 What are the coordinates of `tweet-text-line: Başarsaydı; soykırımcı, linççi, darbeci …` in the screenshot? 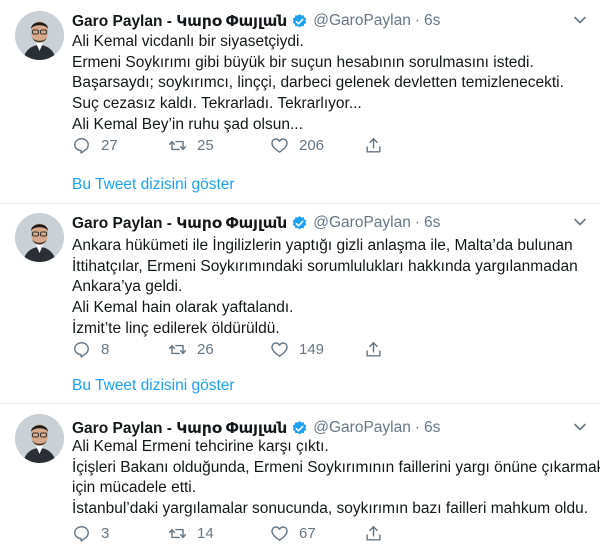 It's located at (318, 83).